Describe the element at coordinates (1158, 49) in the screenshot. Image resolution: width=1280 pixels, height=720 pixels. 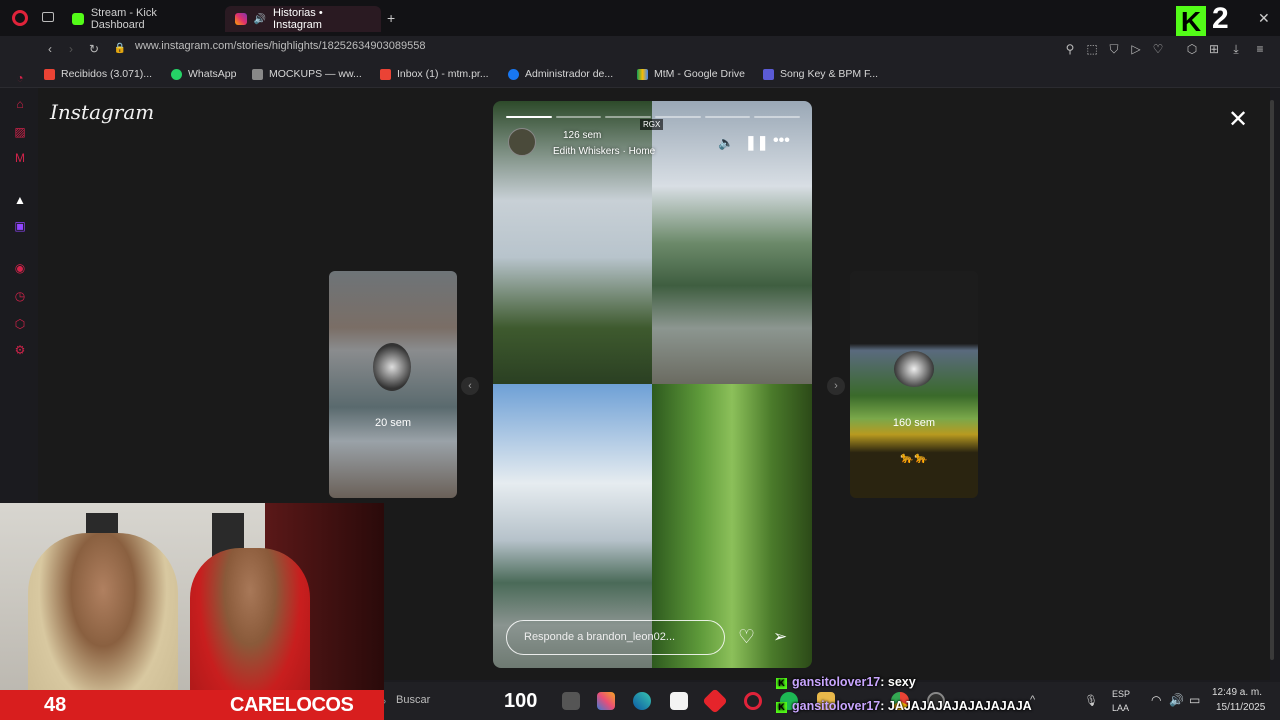
I see `heart-icon: ♡` at that location.